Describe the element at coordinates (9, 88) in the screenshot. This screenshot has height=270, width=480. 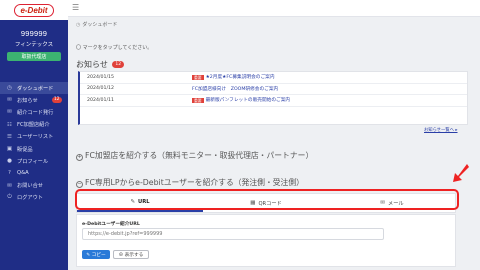
I see `gauge-icon: ◷` at that location.